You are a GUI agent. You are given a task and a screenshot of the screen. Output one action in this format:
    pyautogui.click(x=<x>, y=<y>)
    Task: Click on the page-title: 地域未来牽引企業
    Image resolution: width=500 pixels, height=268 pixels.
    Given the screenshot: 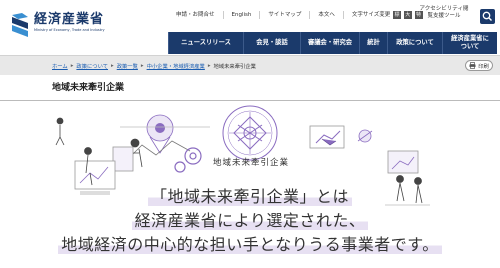 What is the action you would take?
    pyautogui.click(x=88, y=88)
    